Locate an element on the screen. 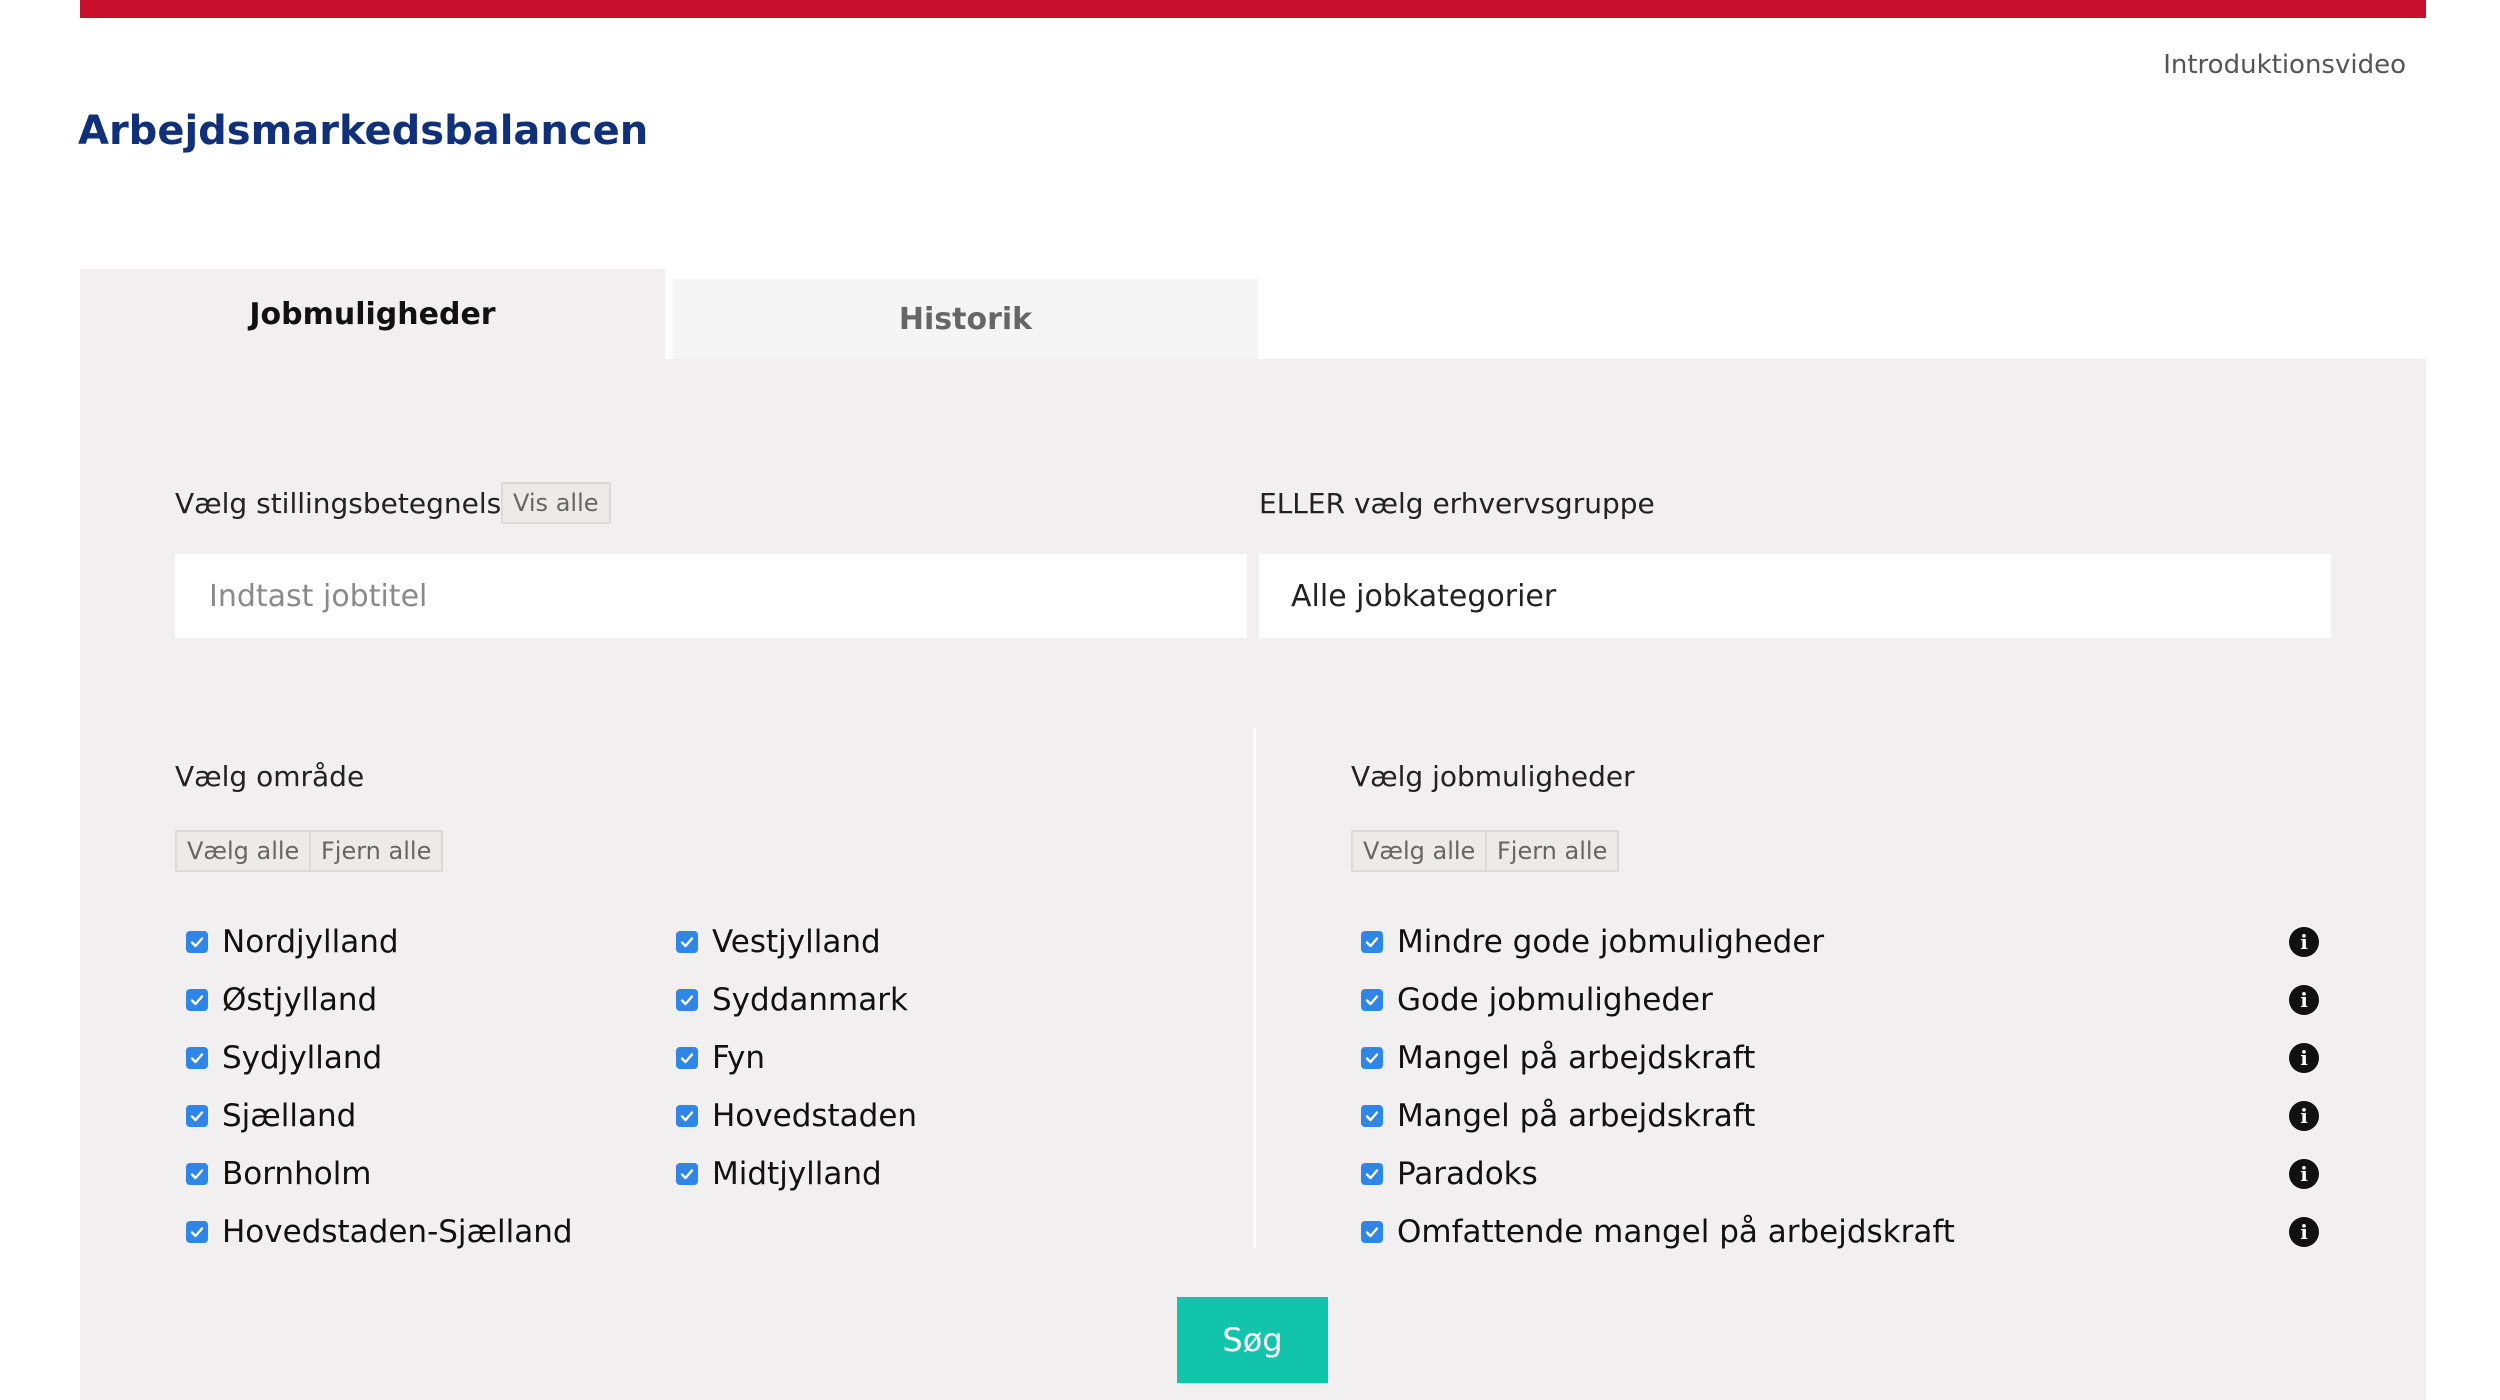 The image size is (2500, 1400). area-label: Vælg område is located at coordinates (270, 776).